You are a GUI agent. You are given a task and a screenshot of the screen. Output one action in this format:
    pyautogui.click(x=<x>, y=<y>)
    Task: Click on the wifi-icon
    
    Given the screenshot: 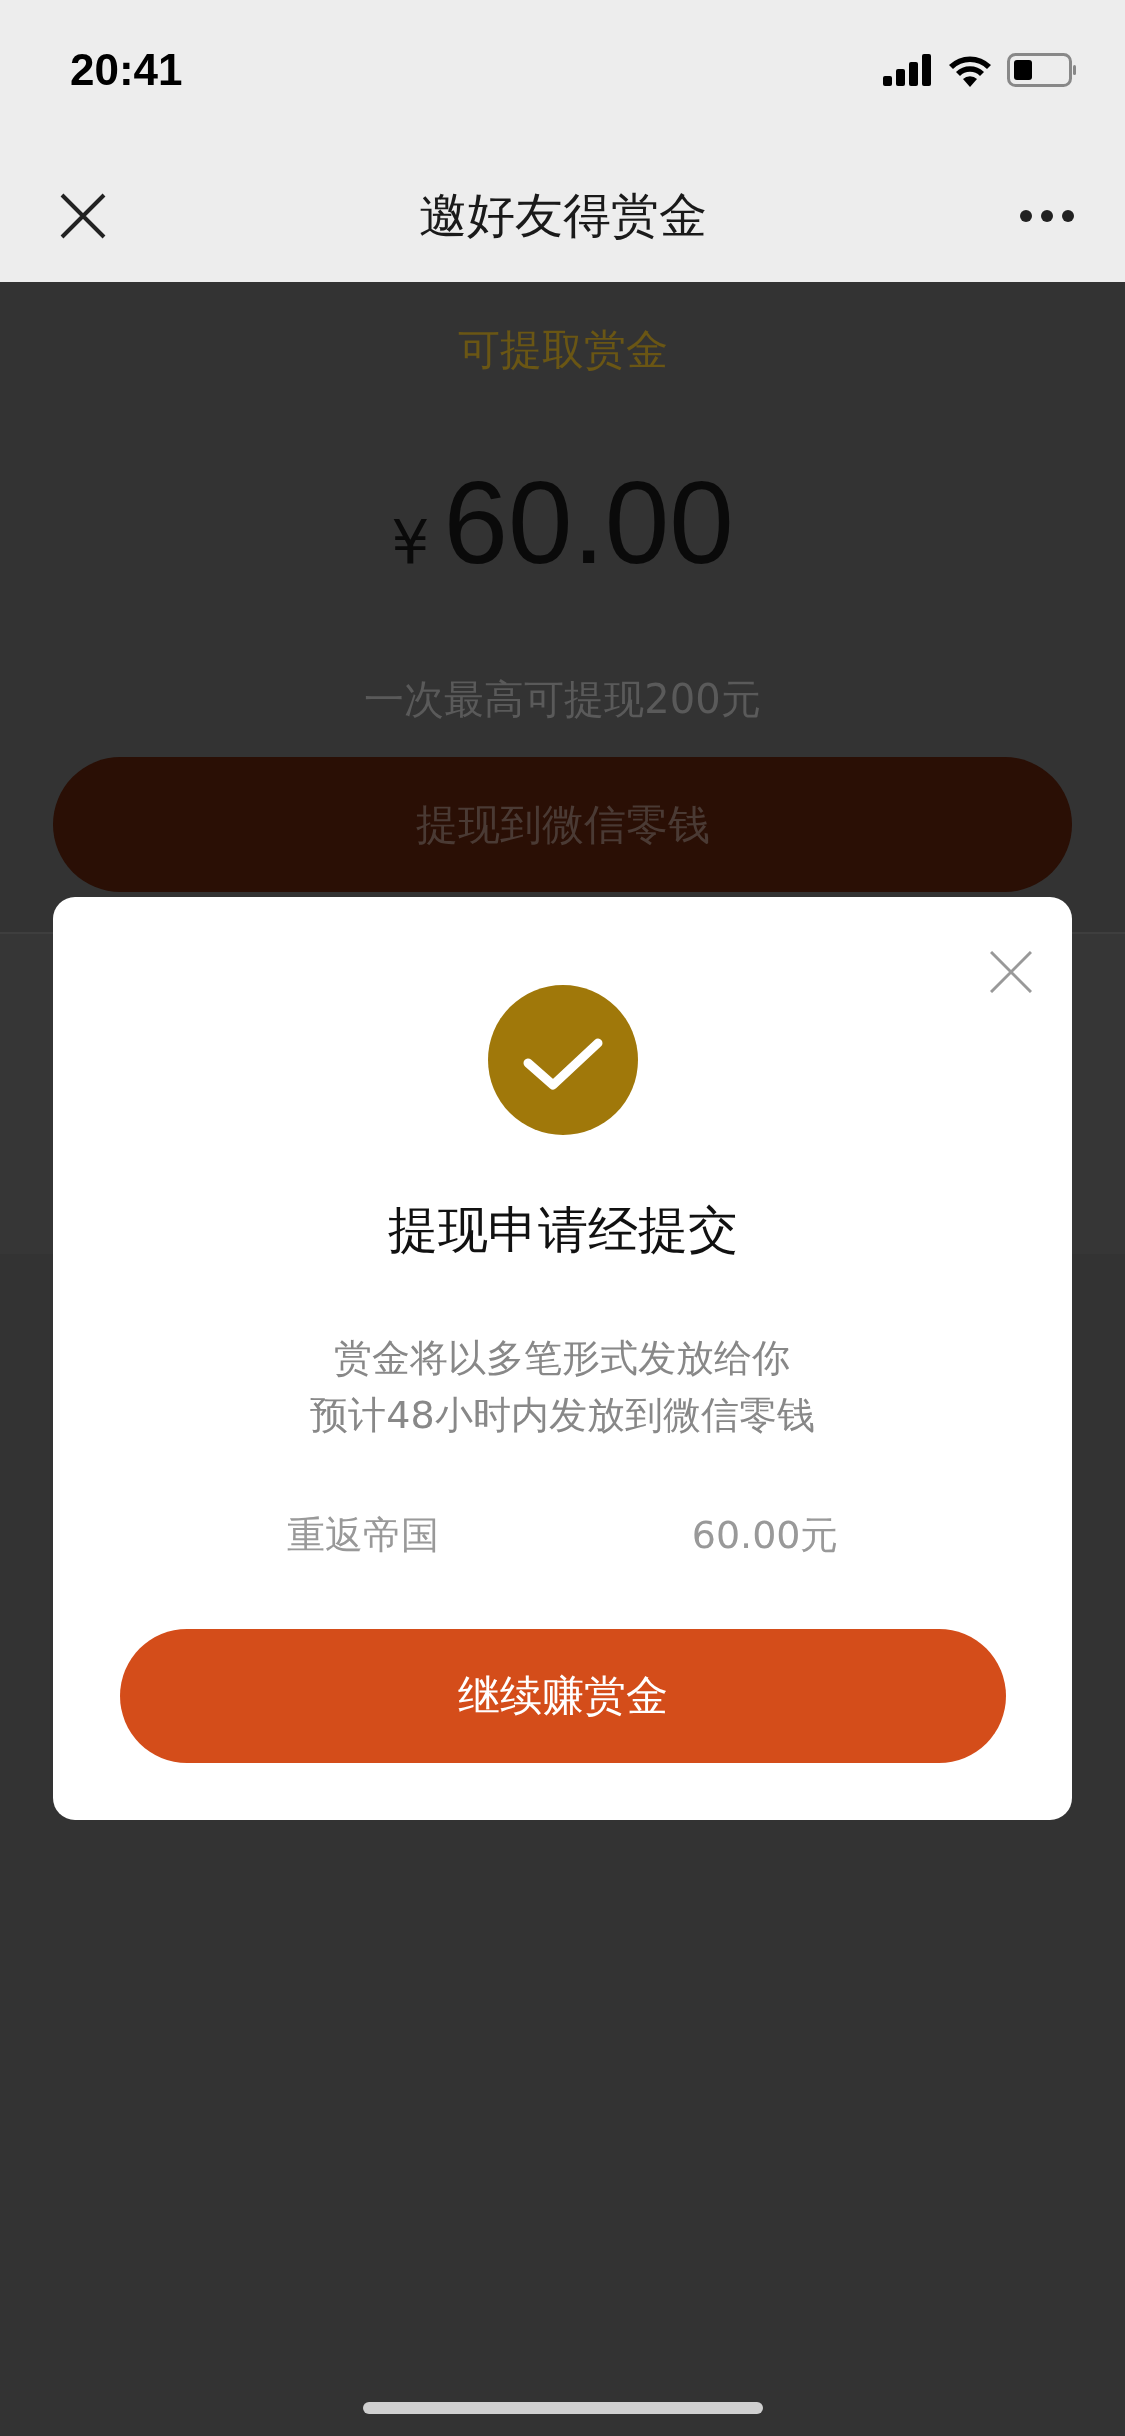 What is the action you would take?
    pyautogui.click(x=970, y=70)
    